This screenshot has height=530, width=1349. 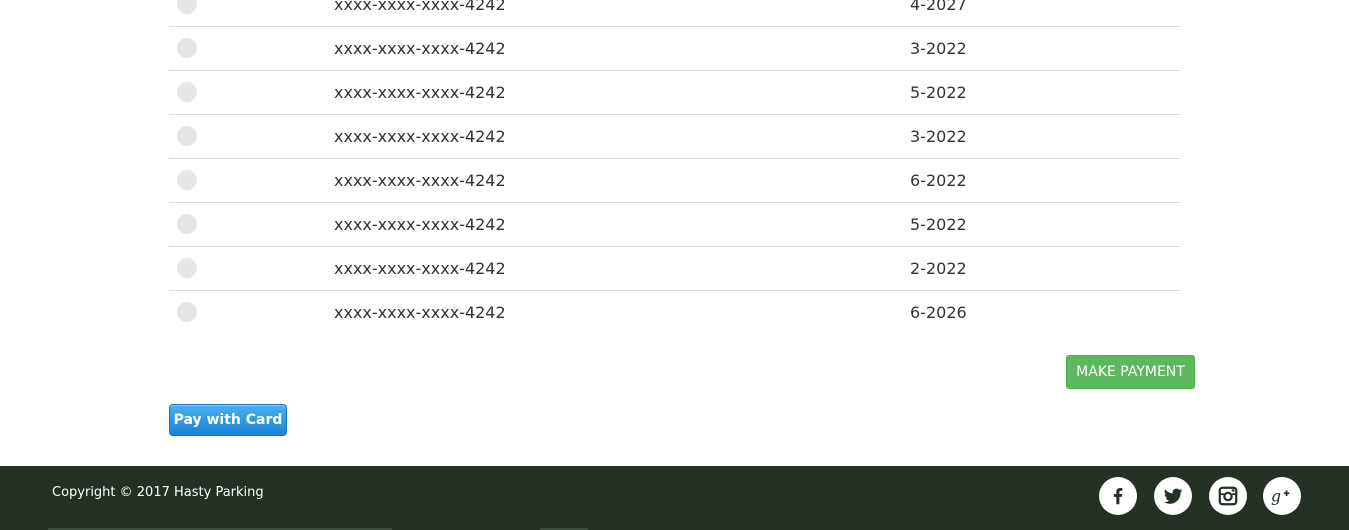 I want to click on site-footer: Copyright © 2017 Hasty Parking g, so click(x=674, y=498).